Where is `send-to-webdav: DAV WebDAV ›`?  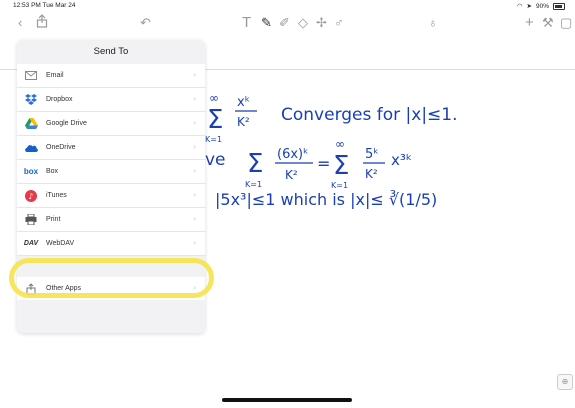
send-to-webdav: DAV WebDAV › is located at coordinates (111, 244).